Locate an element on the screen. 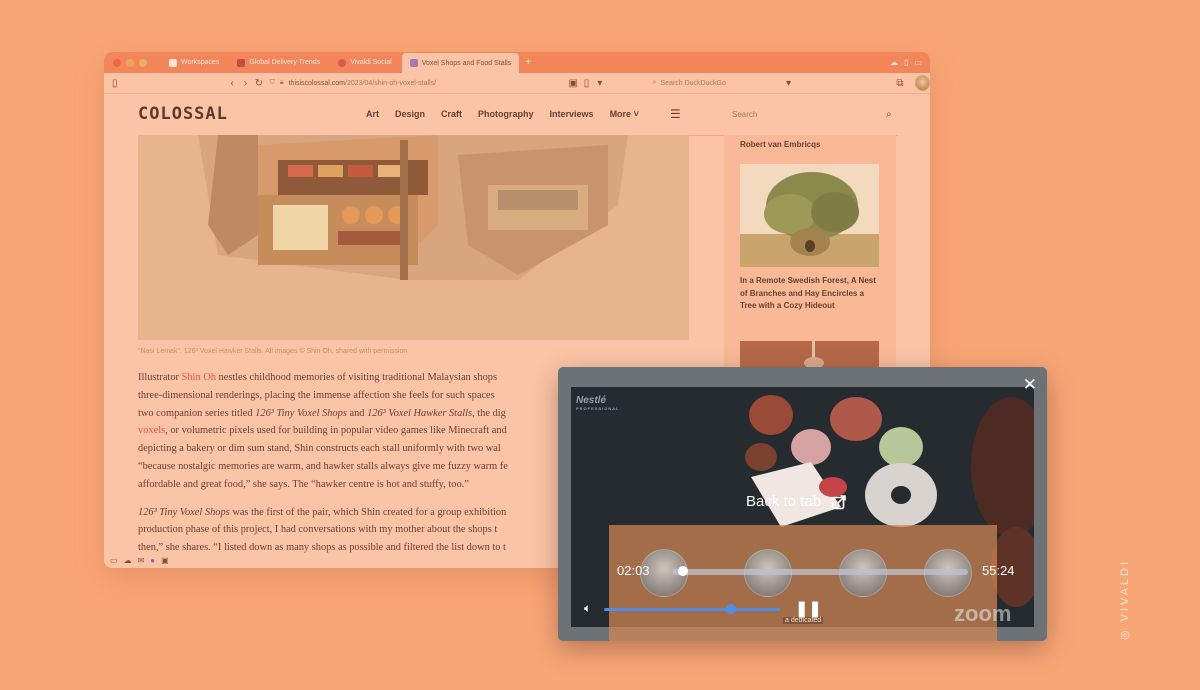 The height and width of the screenshot is (690, 1200). vivaldi-watermark: ◎ VIVALDI is located at coordinates (1124, 599).